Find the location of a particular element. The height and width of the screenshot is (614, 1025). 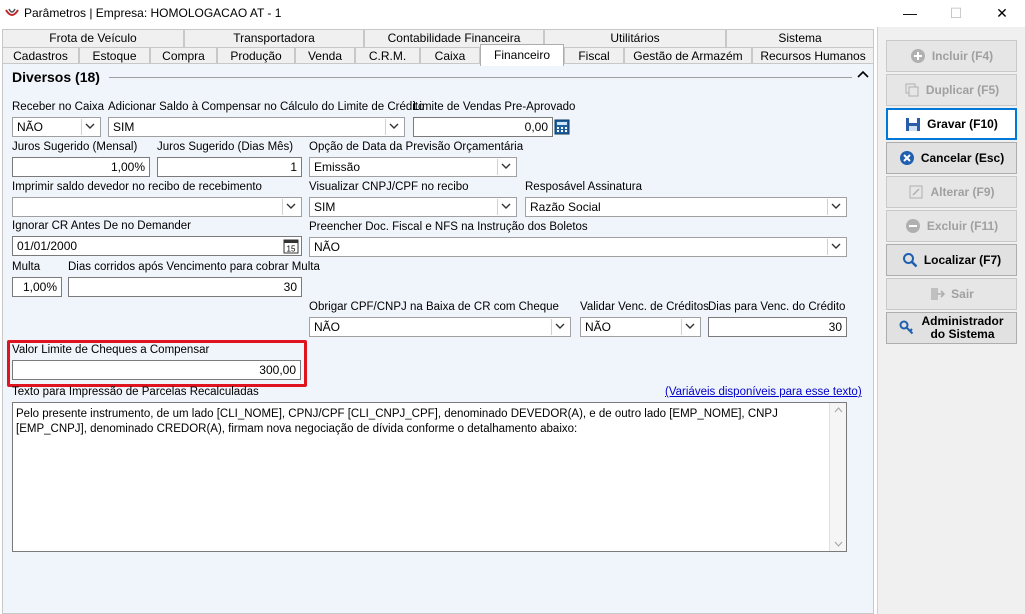

incluir-button: Incluir (F4) is located at coordinates (951, 56).